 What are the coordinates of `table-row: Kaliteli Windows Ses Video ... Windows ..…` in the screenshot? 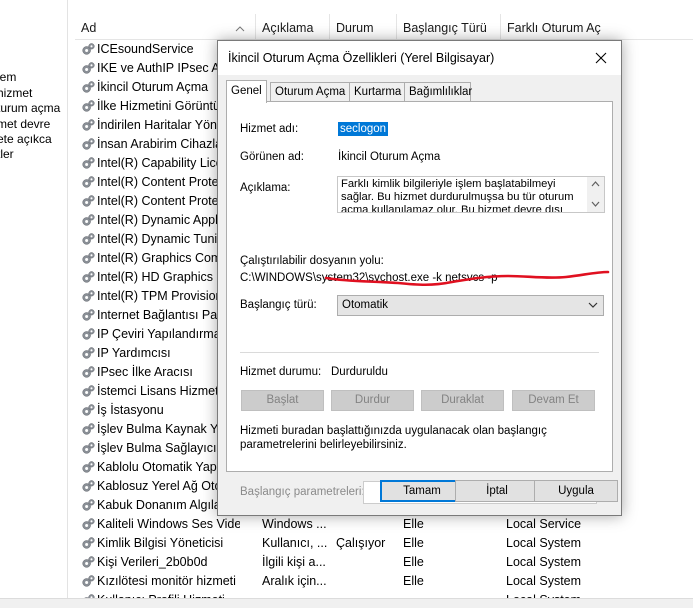 It's located at (384, 524).